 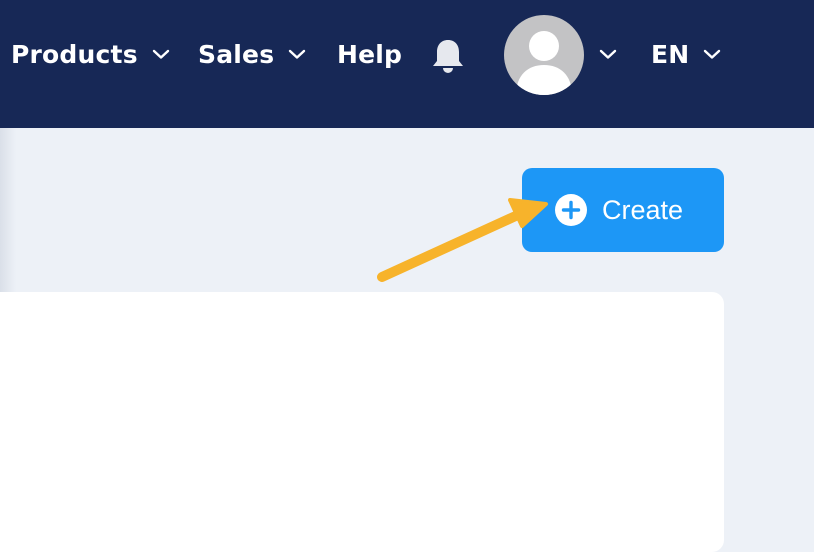 I want to click on nav-products-menu: Products, so click(x=90, y=54).